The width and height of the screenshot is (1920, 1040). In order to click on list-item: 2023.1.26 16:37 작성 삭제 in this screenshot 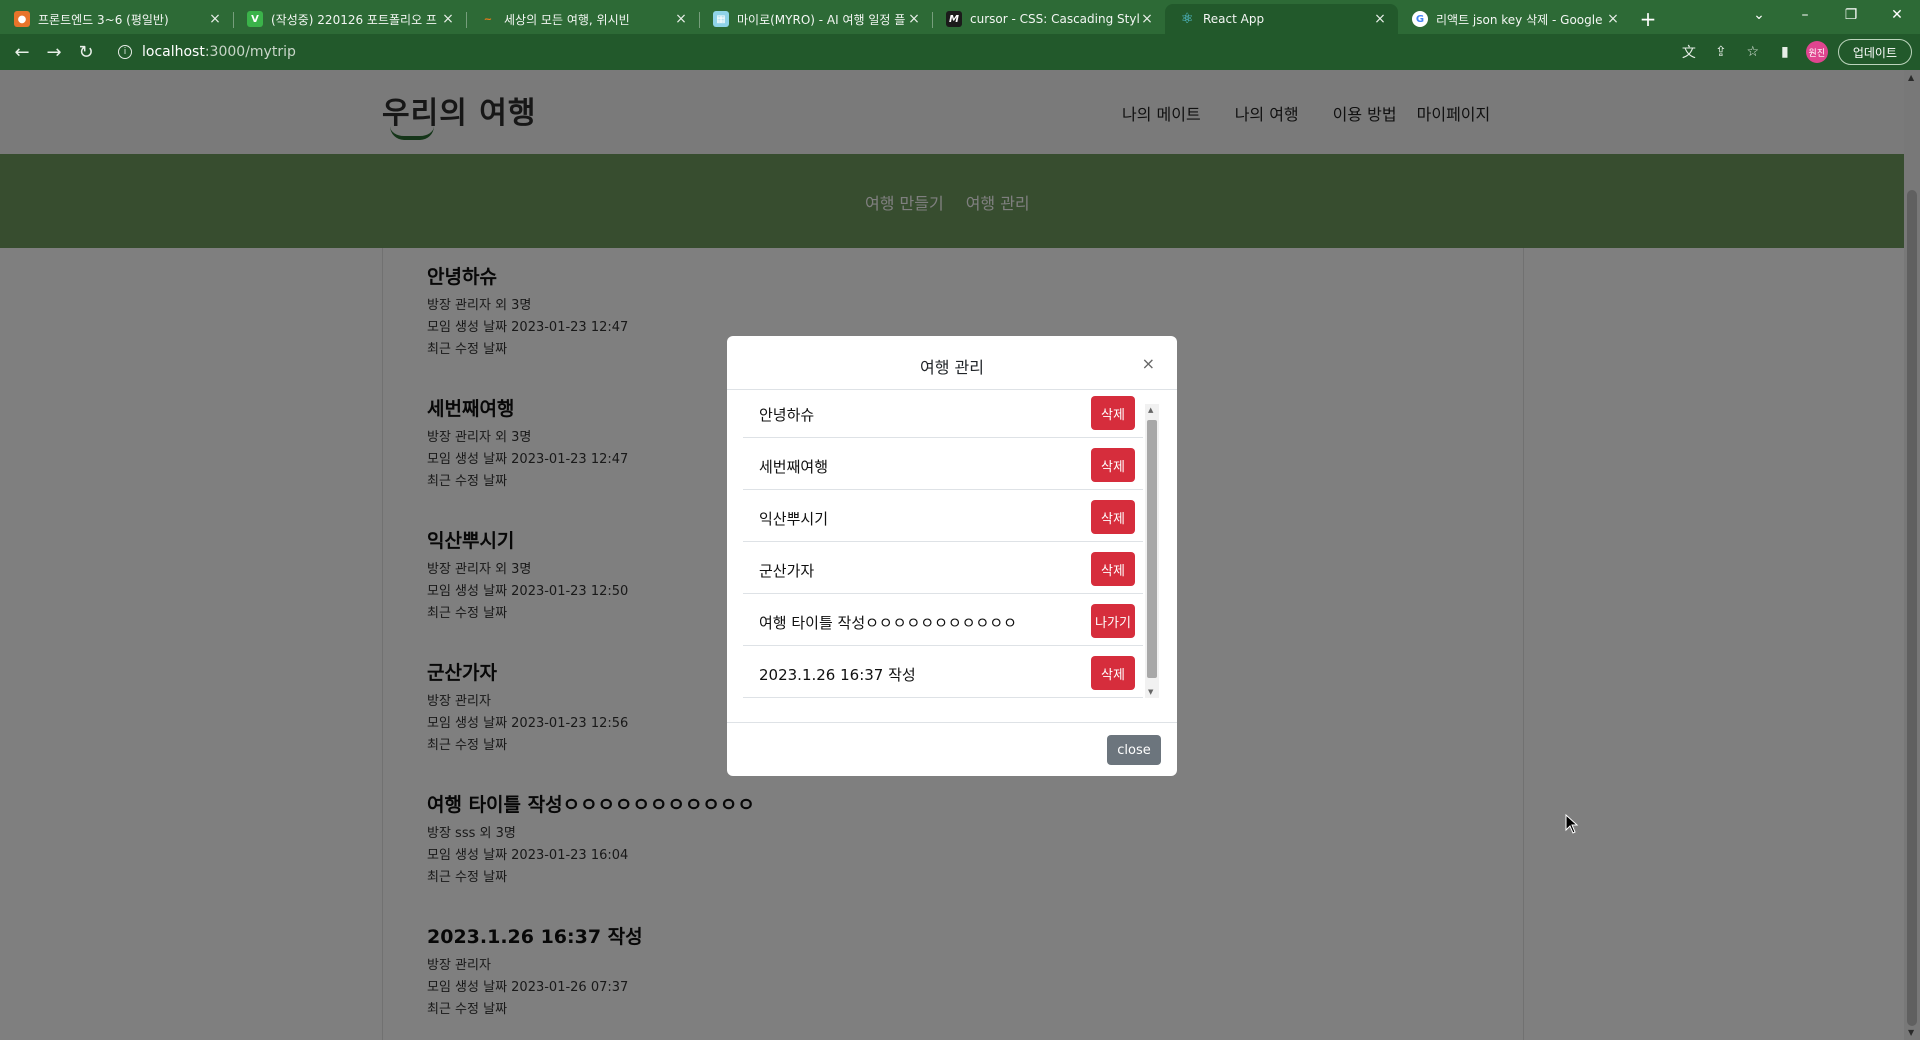, I will do `click(943, 672)`.